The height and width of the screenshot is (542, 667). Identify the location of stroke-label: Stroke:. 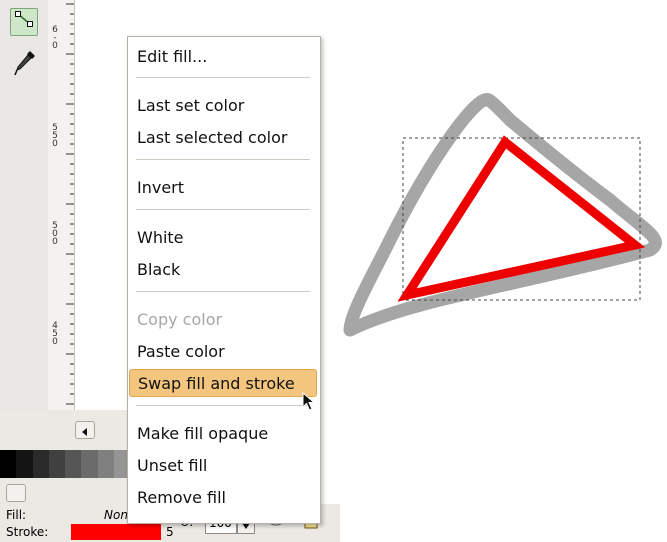
(27, 532).